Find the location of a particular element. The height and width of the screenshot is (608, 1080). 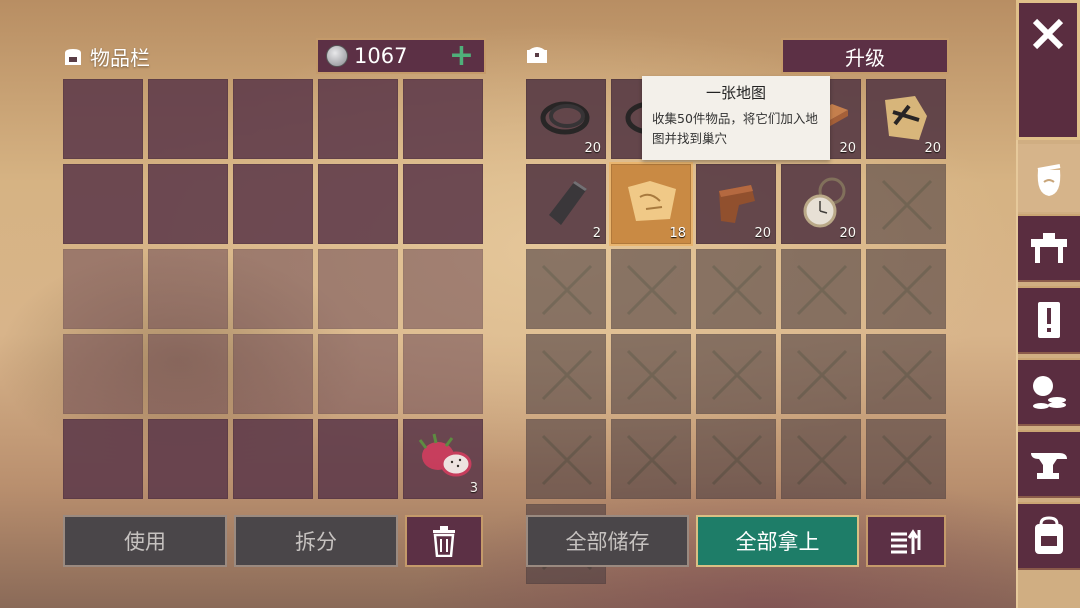

storage-slot-pocket-watch: 20 is located at coordinates (821, 204).